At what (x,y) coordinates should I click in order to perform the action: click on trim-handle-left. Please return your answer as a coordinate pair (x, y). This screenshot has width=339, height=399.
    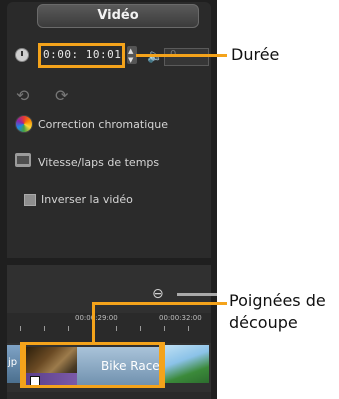
    Looking at the image, I should click on (23, 365).